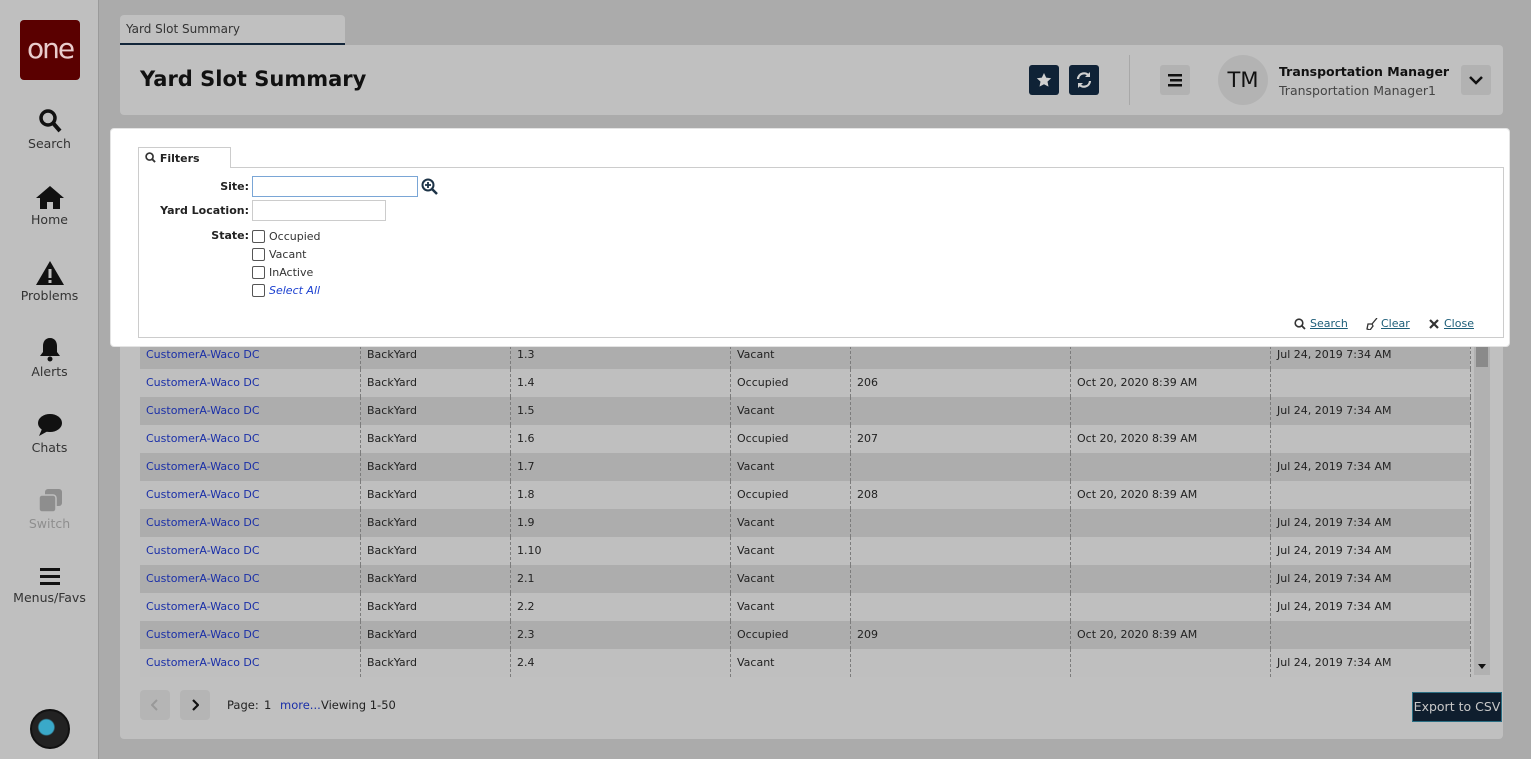 This screenshot has width=1531, height=759. What do you see at coordinates (258, 254) in the screenshot?
I see `vacant-checkbox` at bounding box center [258, 254].